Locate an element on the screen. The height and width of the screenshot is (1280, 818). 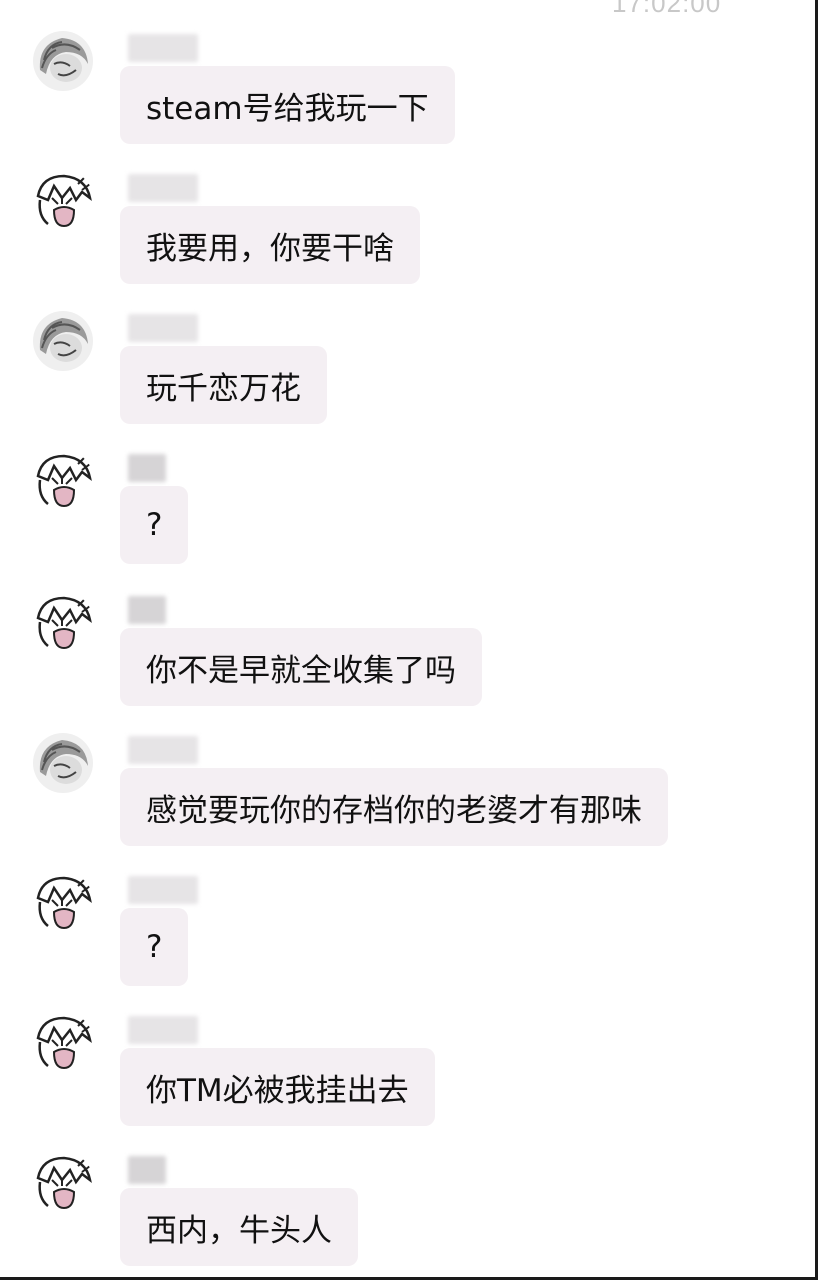
message-bubble: 感觉要玩你的存档你的老婆才有那味 is located at coordinates (394, 807).